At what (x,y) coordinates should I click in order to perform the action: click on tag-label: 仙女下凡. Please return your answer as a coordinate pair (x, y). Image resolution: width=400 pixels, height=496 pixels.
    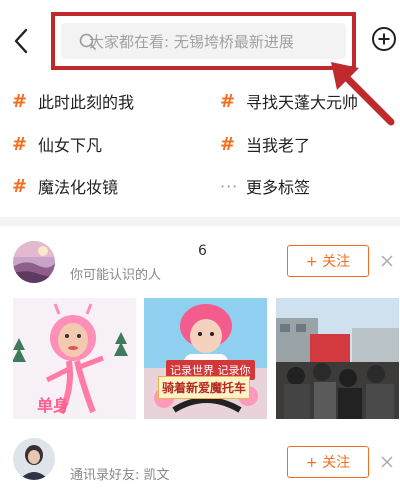
    Looking at the image, I should click on (70, 145).